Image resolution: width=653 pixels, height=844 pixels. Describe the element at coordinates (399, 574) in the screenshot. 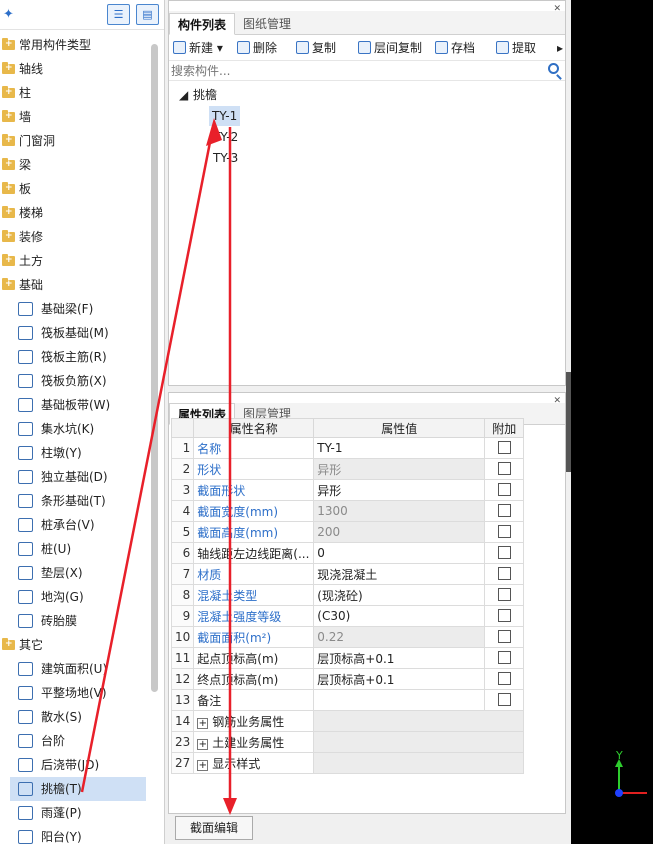

I see `property-value: 现浇混凝土` at that location.